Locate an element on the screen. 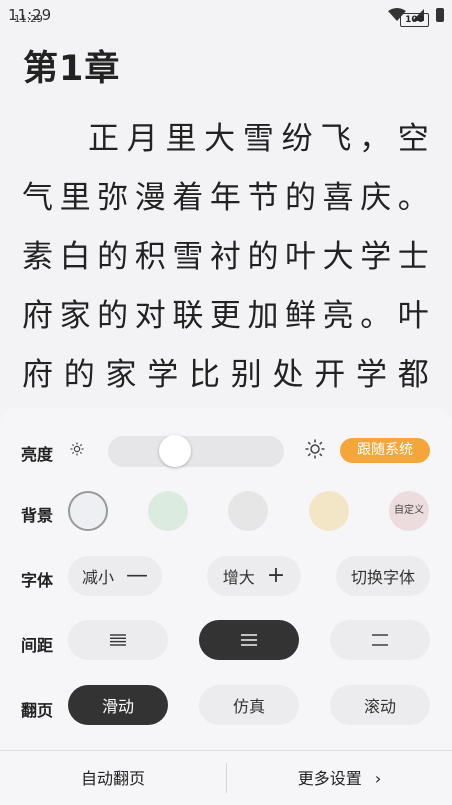 The width and height of the screenshot is (452, 805). paging-simulate-button: 仿真 is located at coordinates (249, 705).